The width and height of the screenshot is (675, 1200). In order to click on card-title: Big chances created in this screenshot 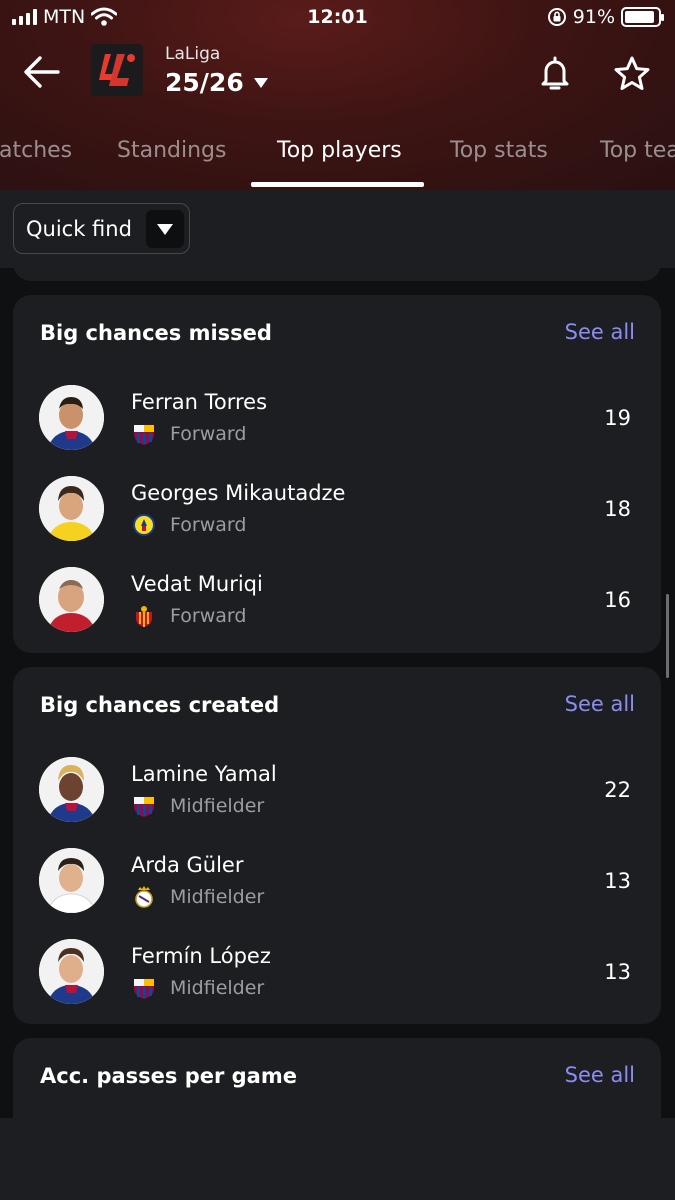, I will do `click(160, 705)`.